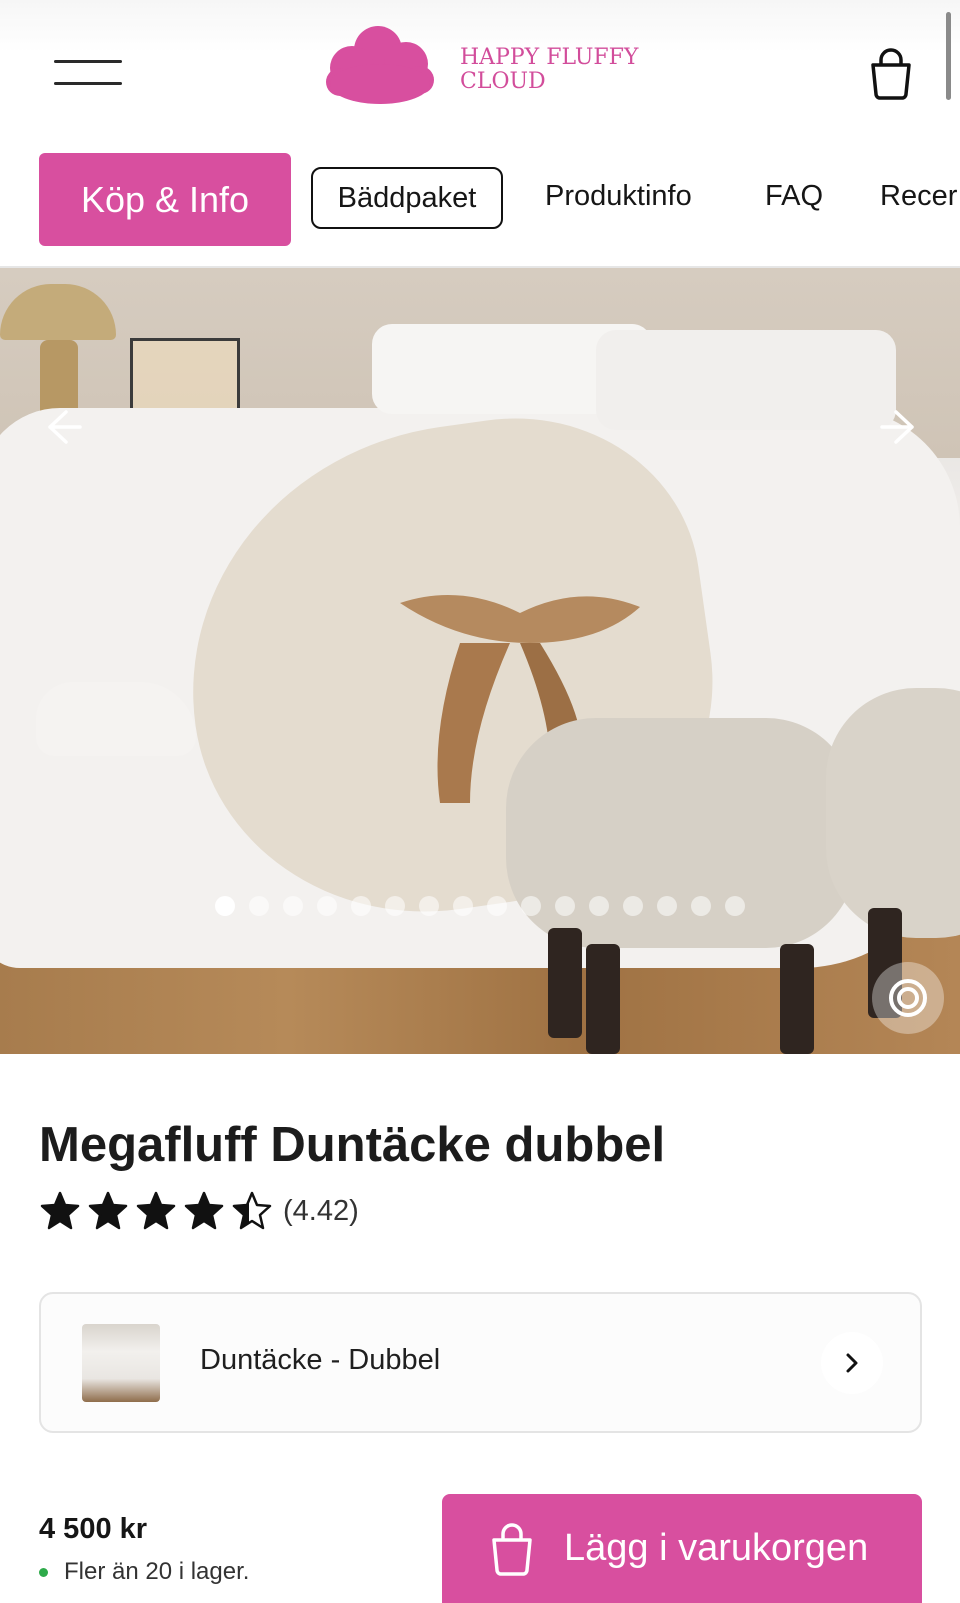  What do you see at coordinates (321, 1210) in the screenshot?
I see `rating-value: (4.42)` at bounding box center [321, 1210].